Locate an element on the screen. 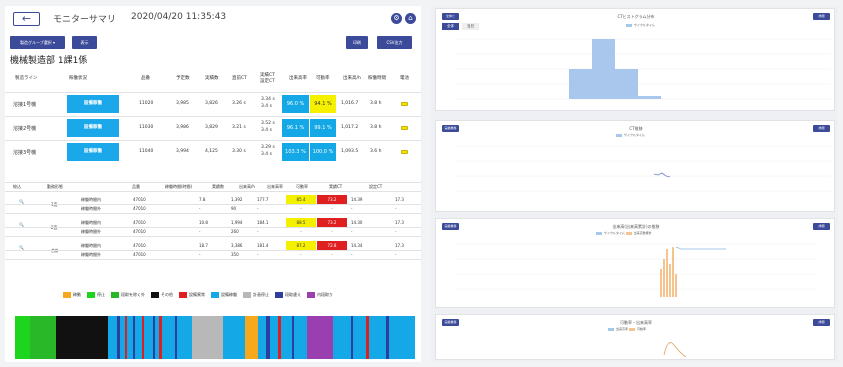 This screenshot has height=367, width=843. display-button: 表示 is located at coordinates (84, 42).